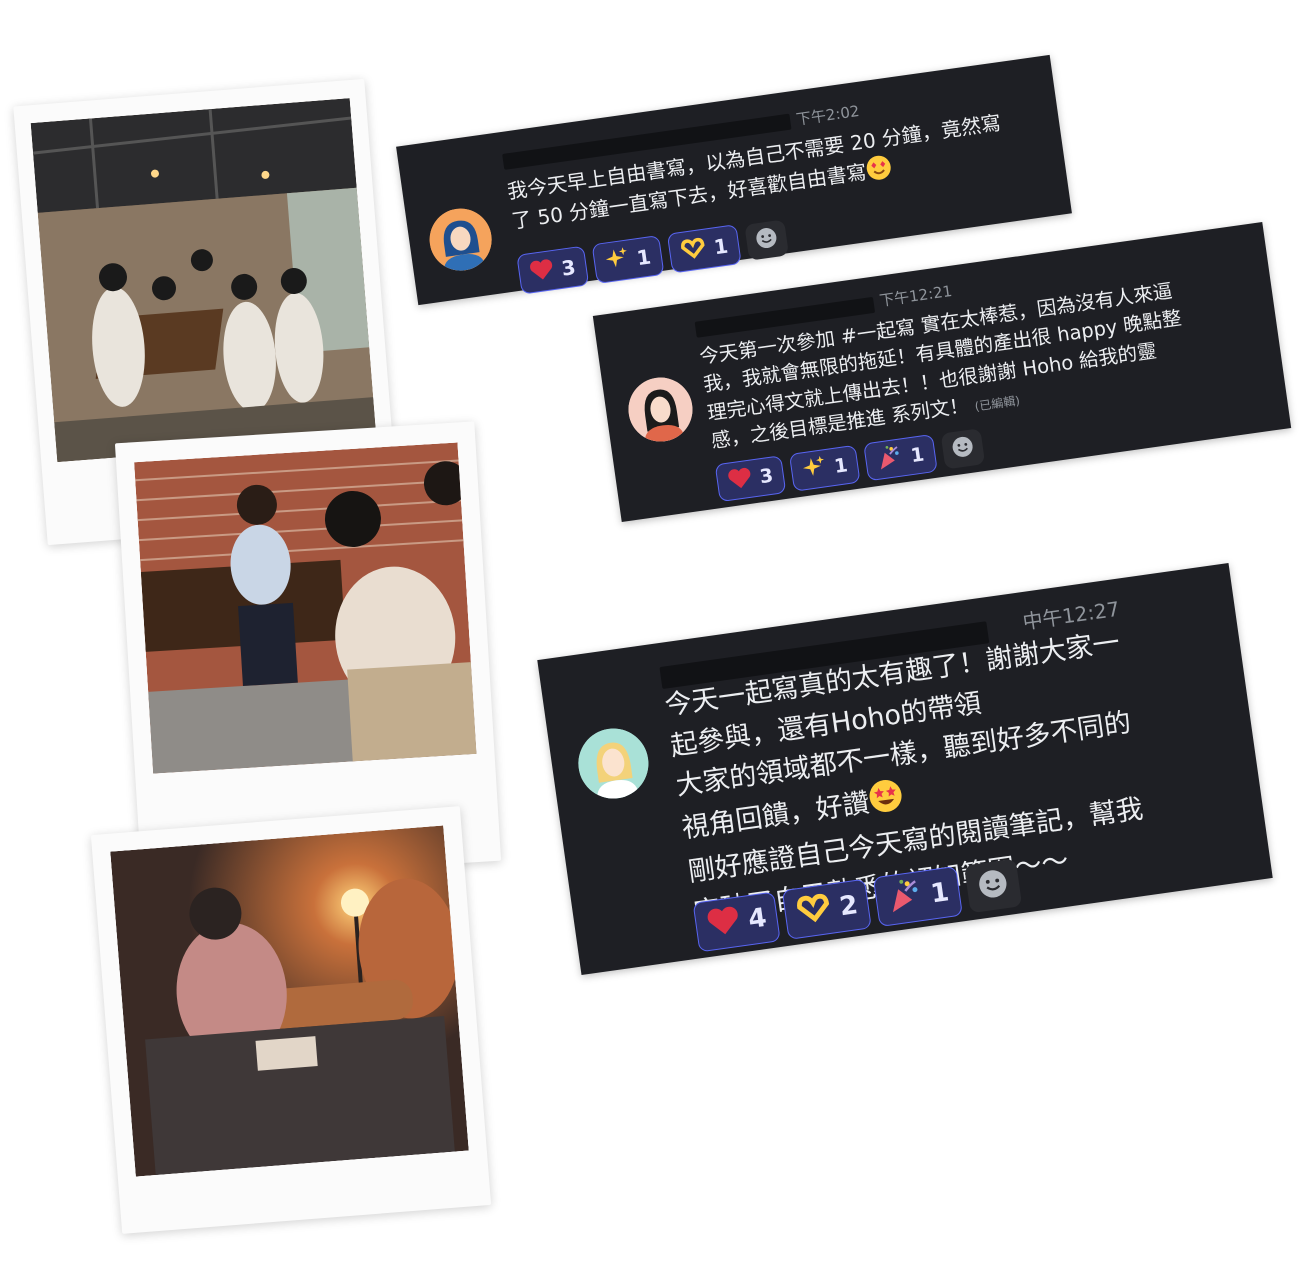  I want to click on reaction-count: 2, so click(848, 906).